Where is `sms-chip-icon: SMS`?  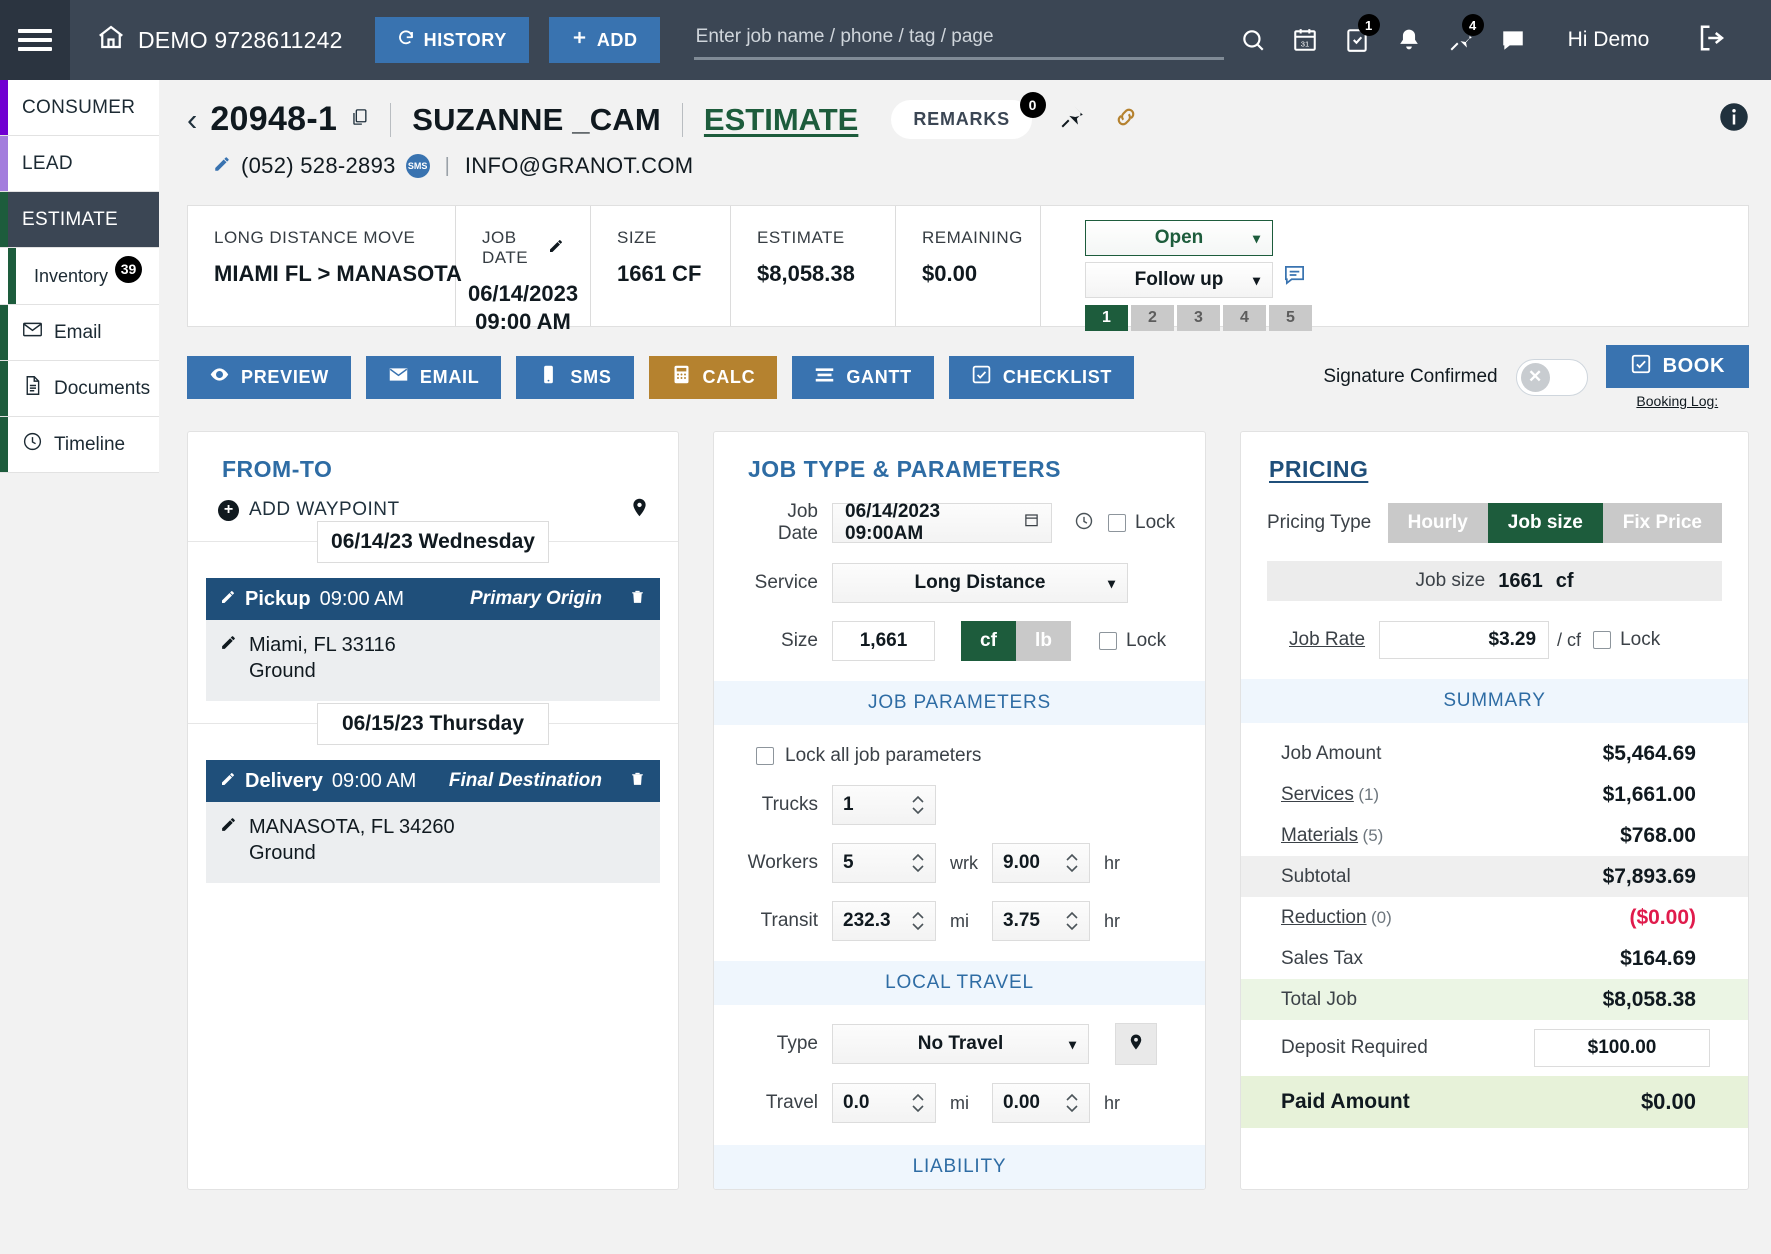 sms-chip-icon: SMS is located at coordinates (417, 166).